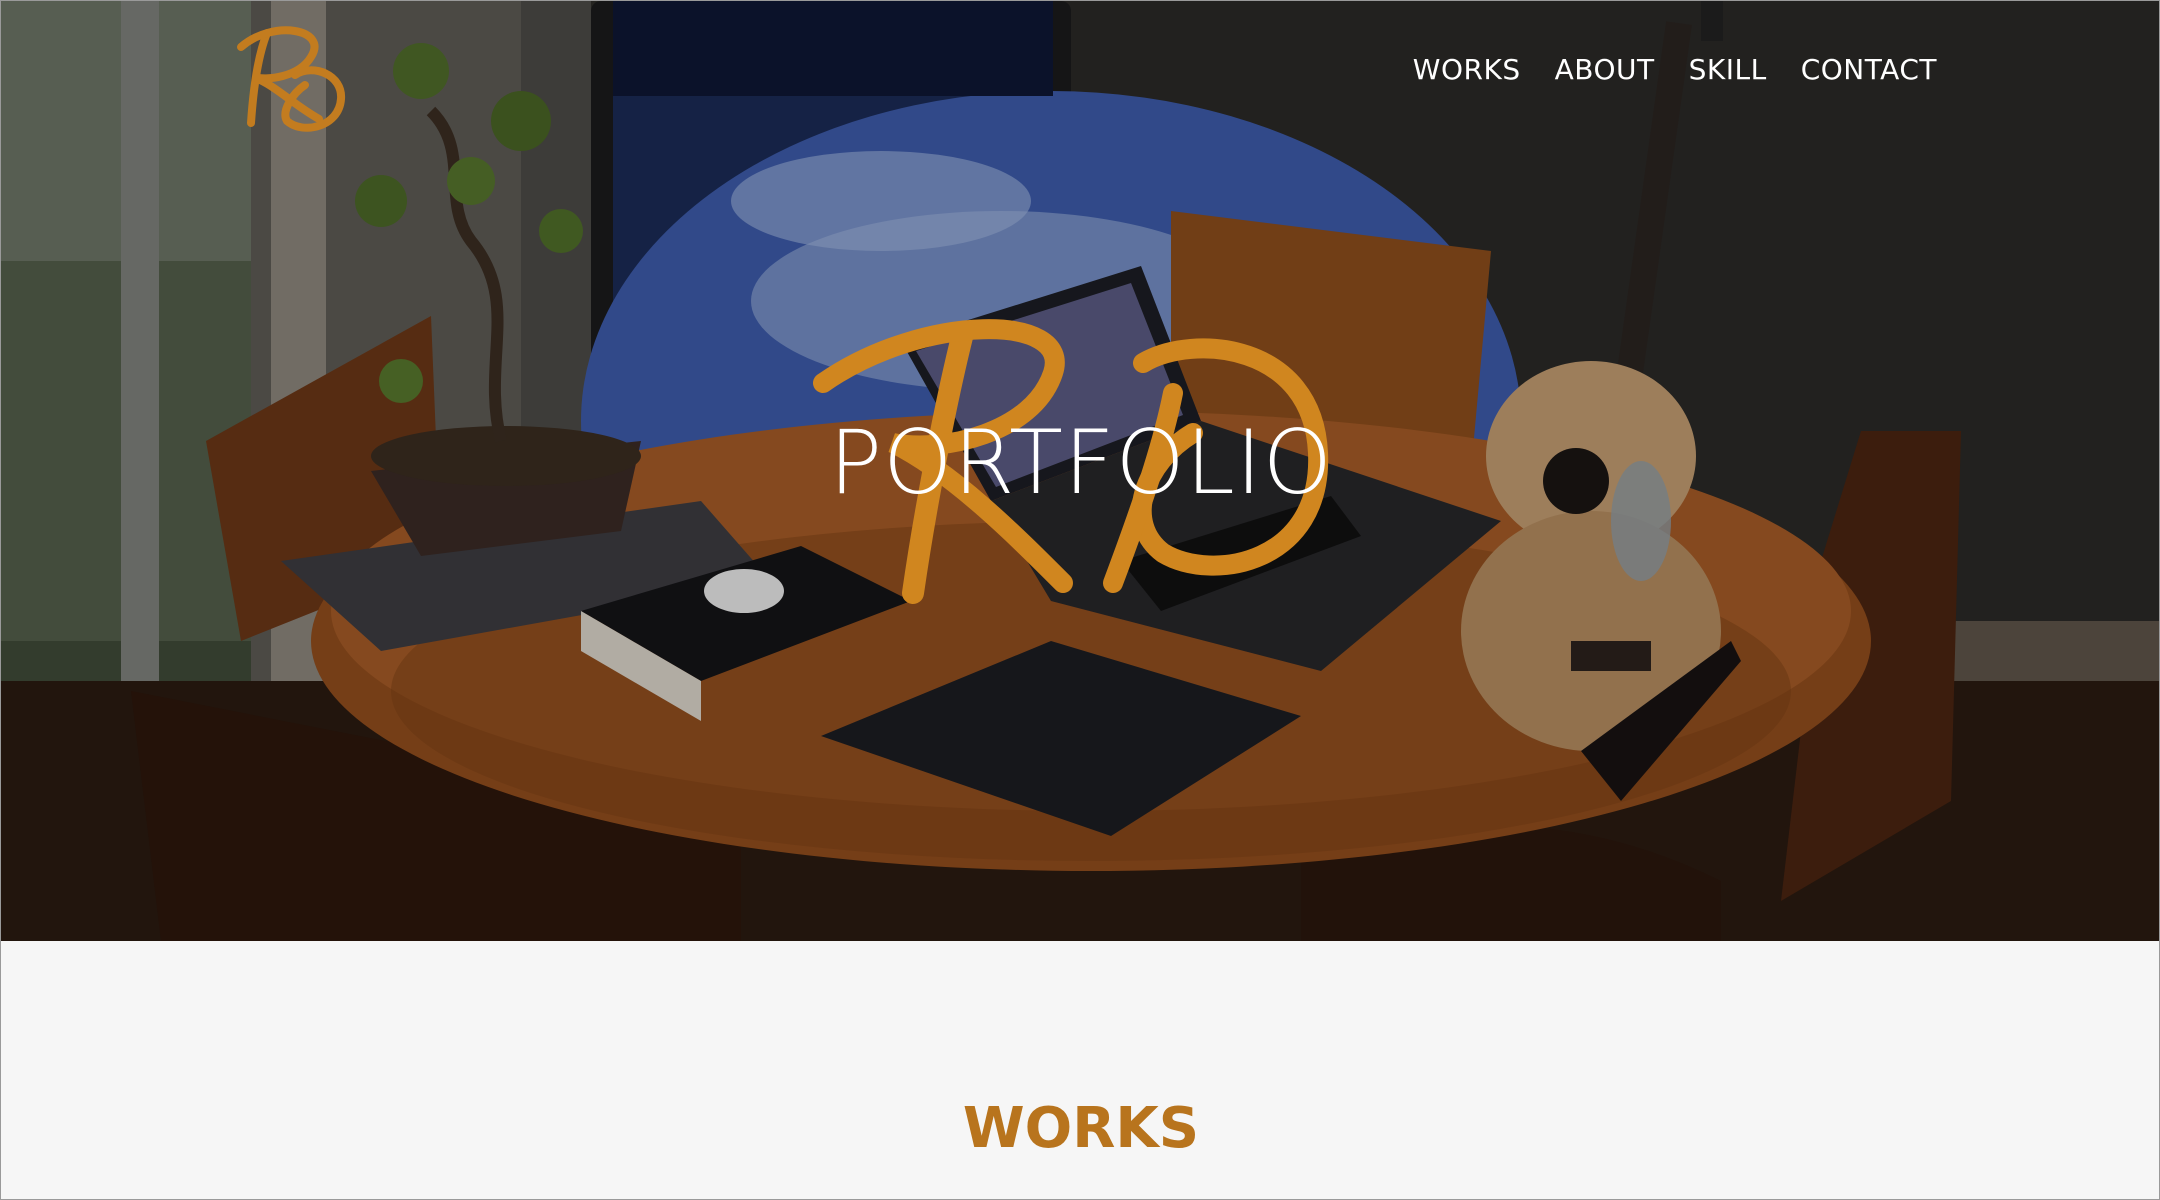 Image resolution: width=2160 pixels, height=1200 pixels. Describe the element at coordinates (1728, 69) in the screenshot. I see `nav-link-skill: SKILL` at that location.